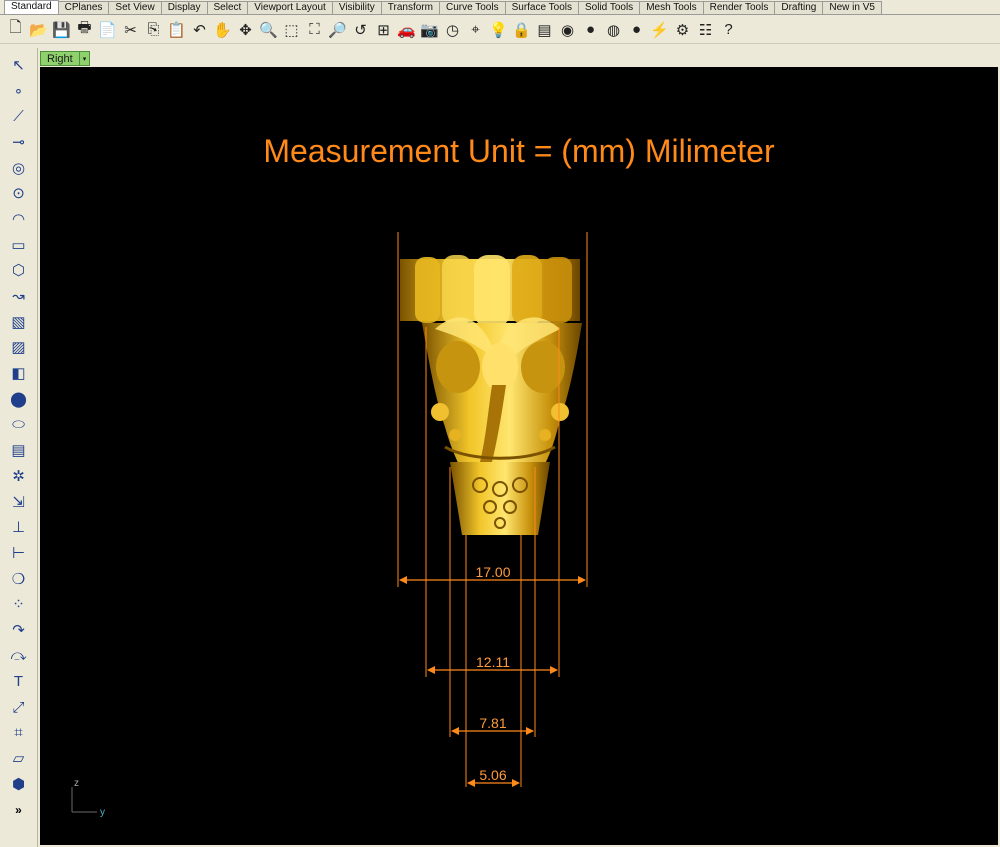 This screenshot has width=1000, height=847. What do you see at coordinates (19, 348) in the screenshot?
I see `extrude-icon: ▨` at bounding box center [19, 348].